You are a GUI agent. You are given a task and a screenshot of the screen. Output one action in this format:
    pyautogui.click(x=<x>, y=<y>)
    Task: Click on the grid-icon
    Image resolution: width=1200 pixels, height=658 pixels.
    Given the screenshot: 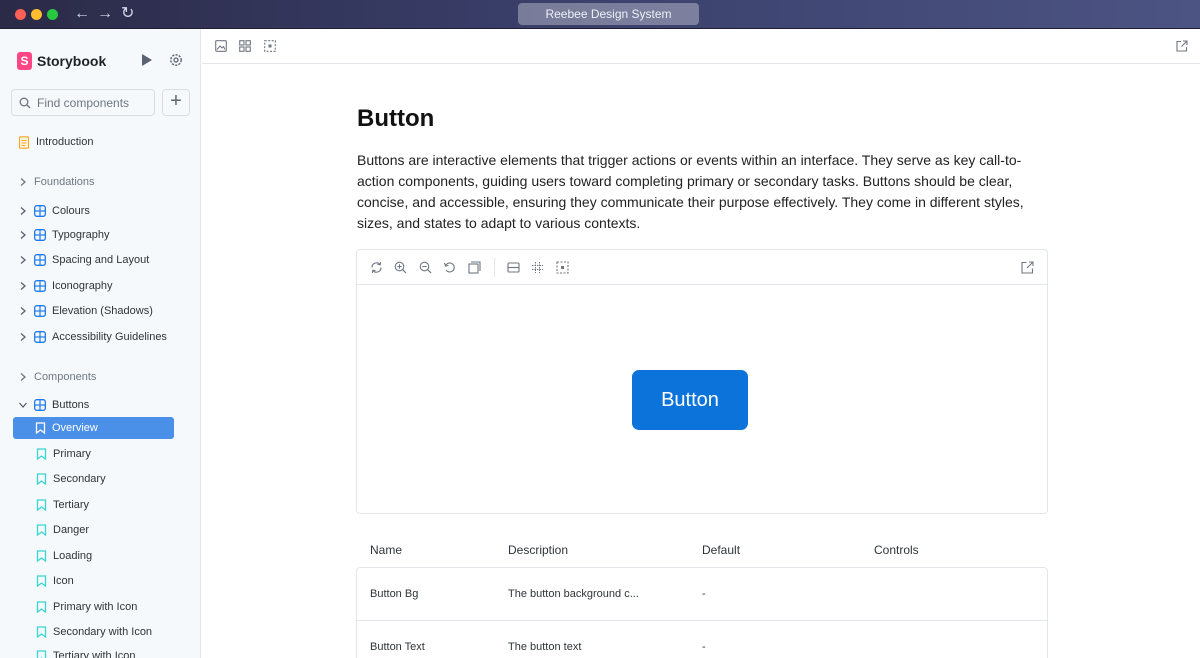 What is the action you would take?
    pyautogui.click(x=245, y=46)
    